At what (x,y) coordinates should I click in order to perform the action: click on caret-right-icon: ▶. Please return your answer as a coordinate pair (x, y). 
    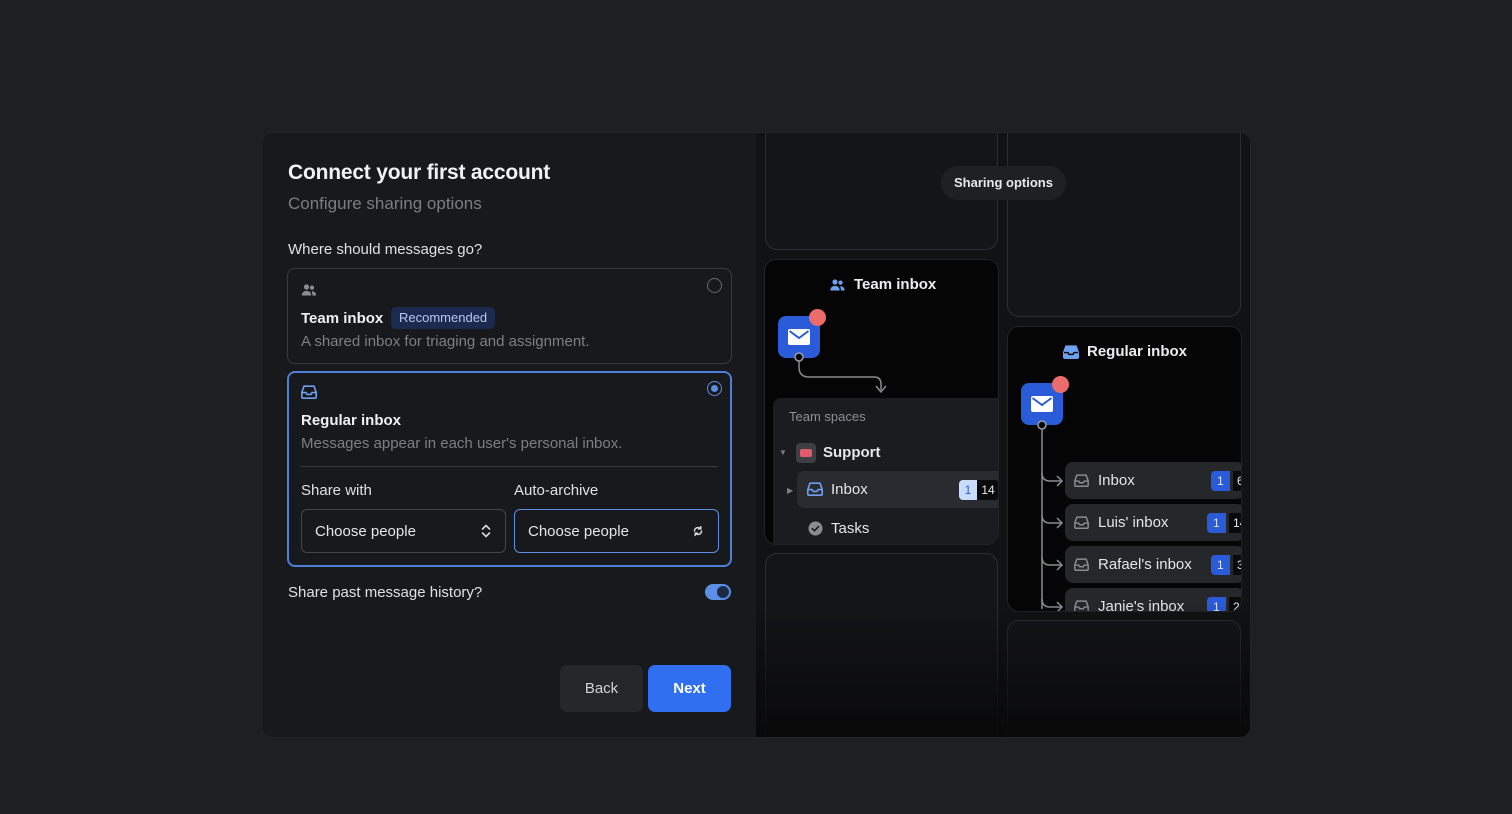
    Looking at the image, I should click on (790, 490).